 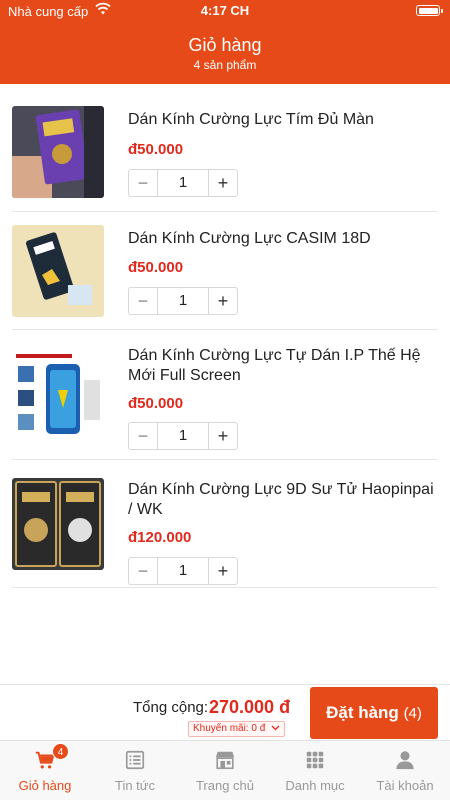 I want to click on grid-icon, so click(x=315, y=760).